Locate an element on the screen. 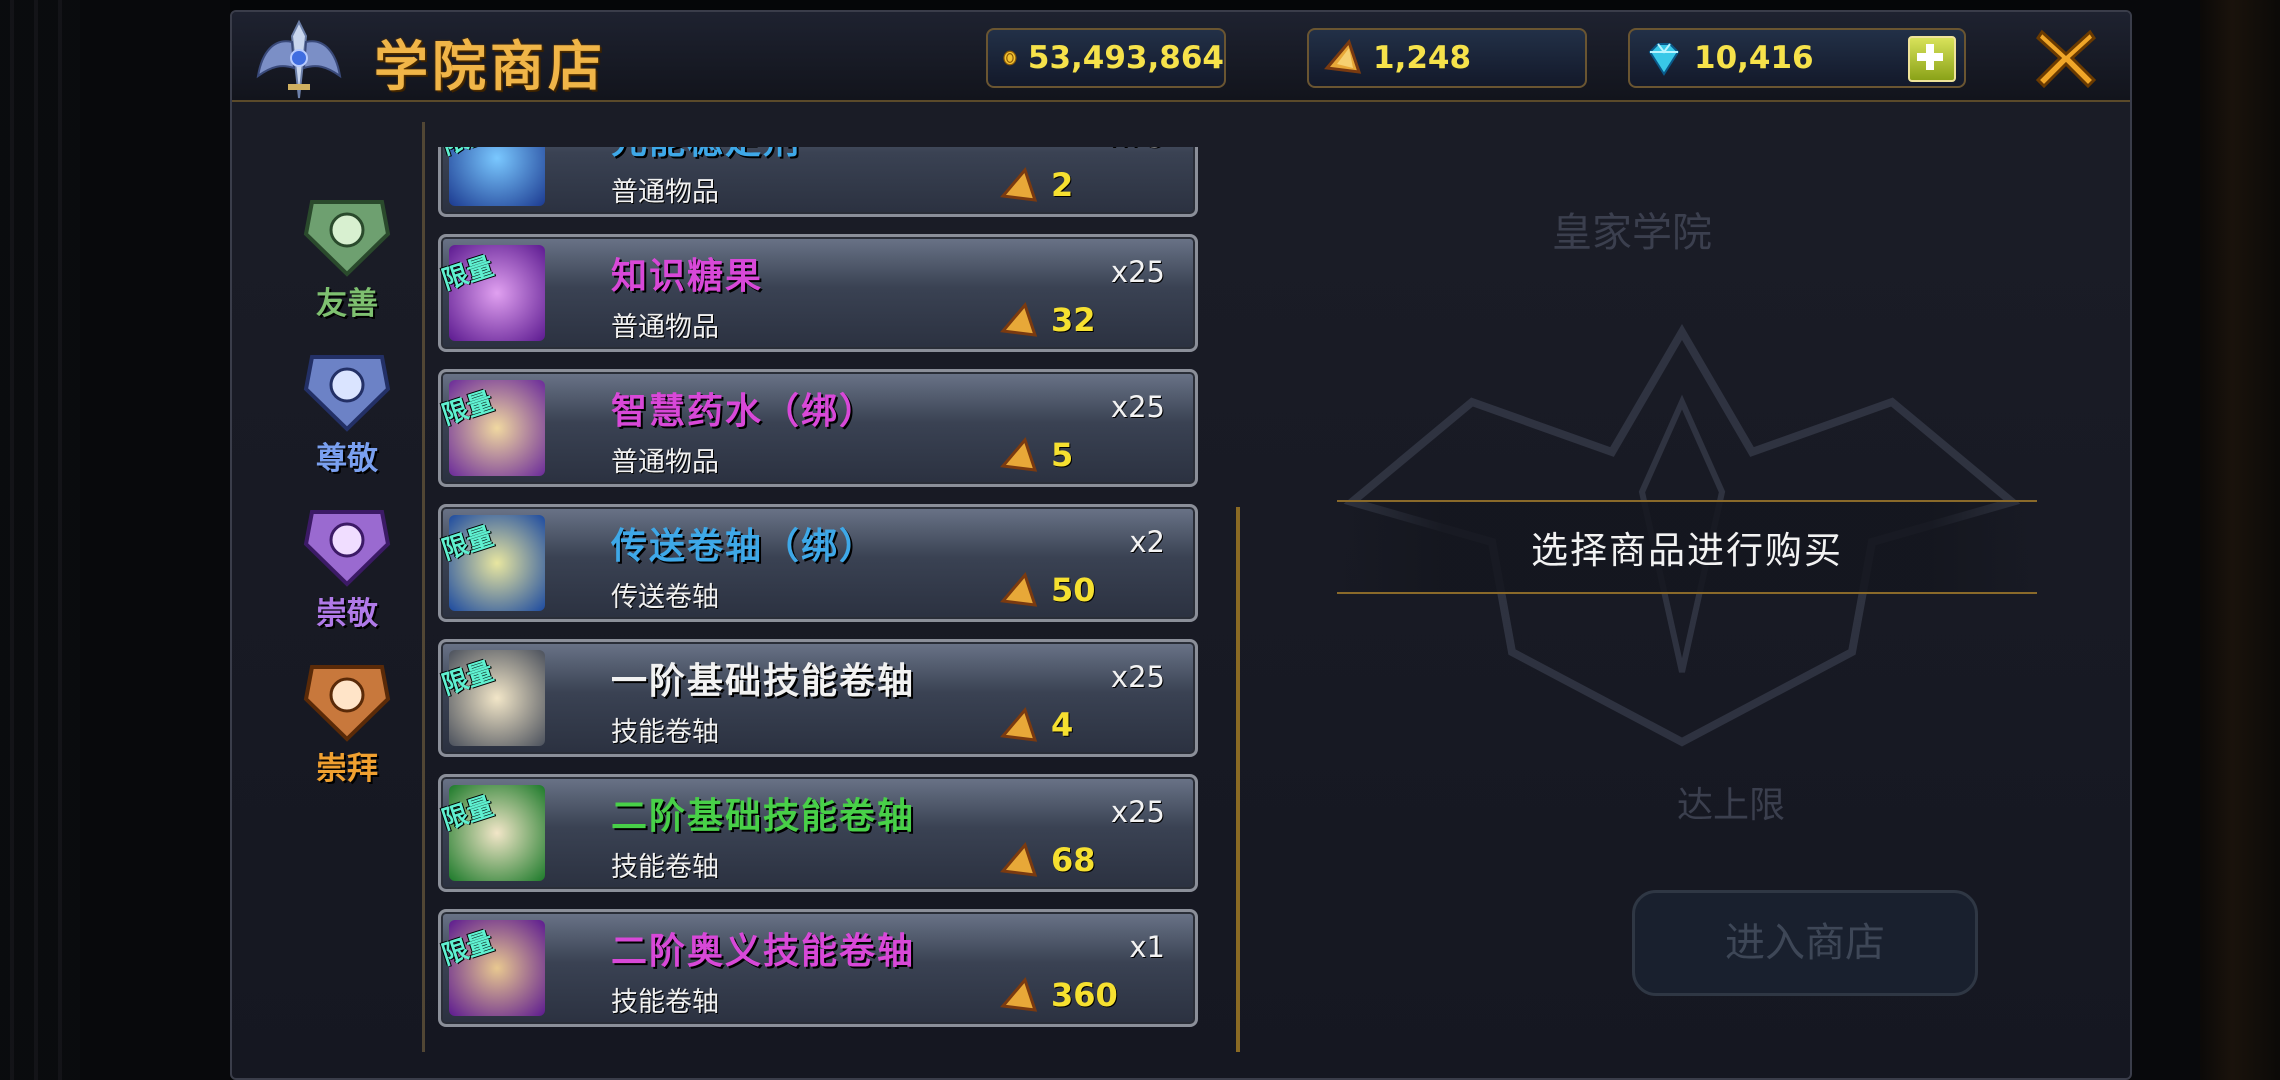  tab-friendly: 友善 is located at coordinates (347, 262).